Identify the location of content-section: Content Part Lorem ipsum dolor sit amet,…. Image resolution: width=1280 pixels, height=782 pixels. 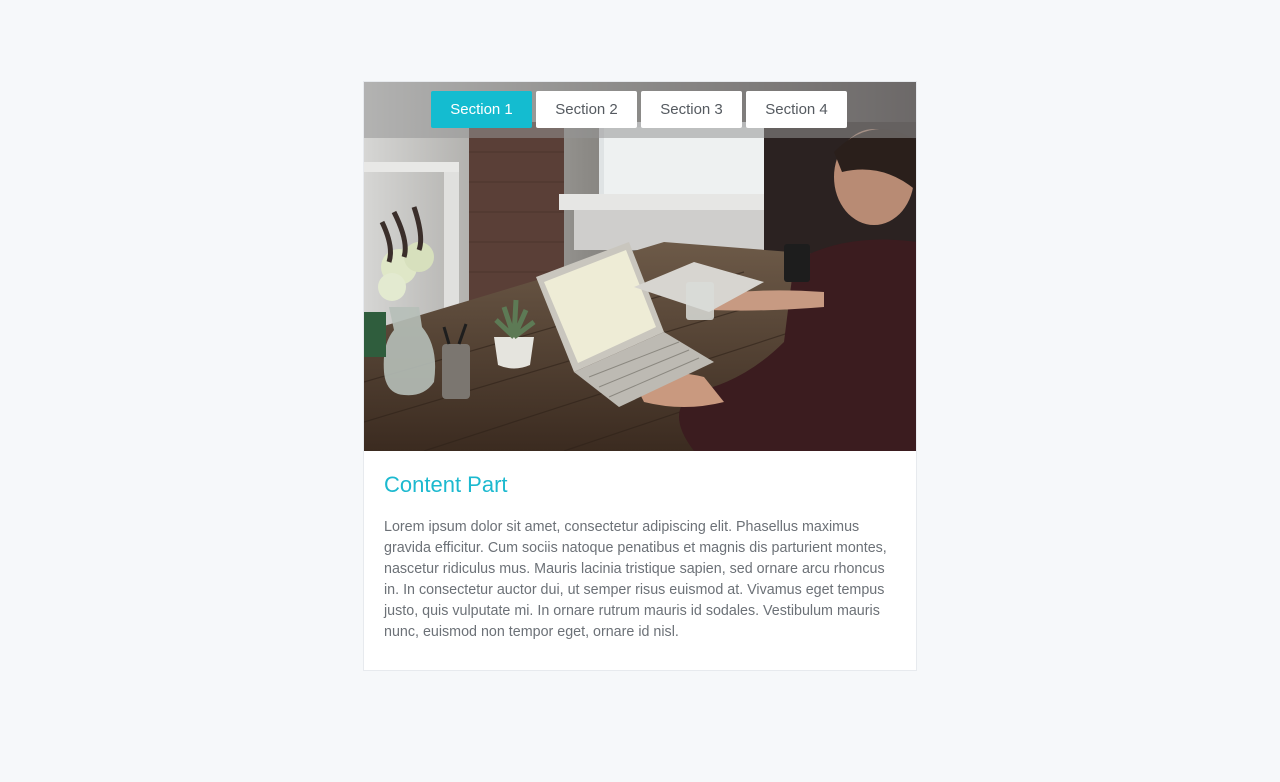
(641, 547).